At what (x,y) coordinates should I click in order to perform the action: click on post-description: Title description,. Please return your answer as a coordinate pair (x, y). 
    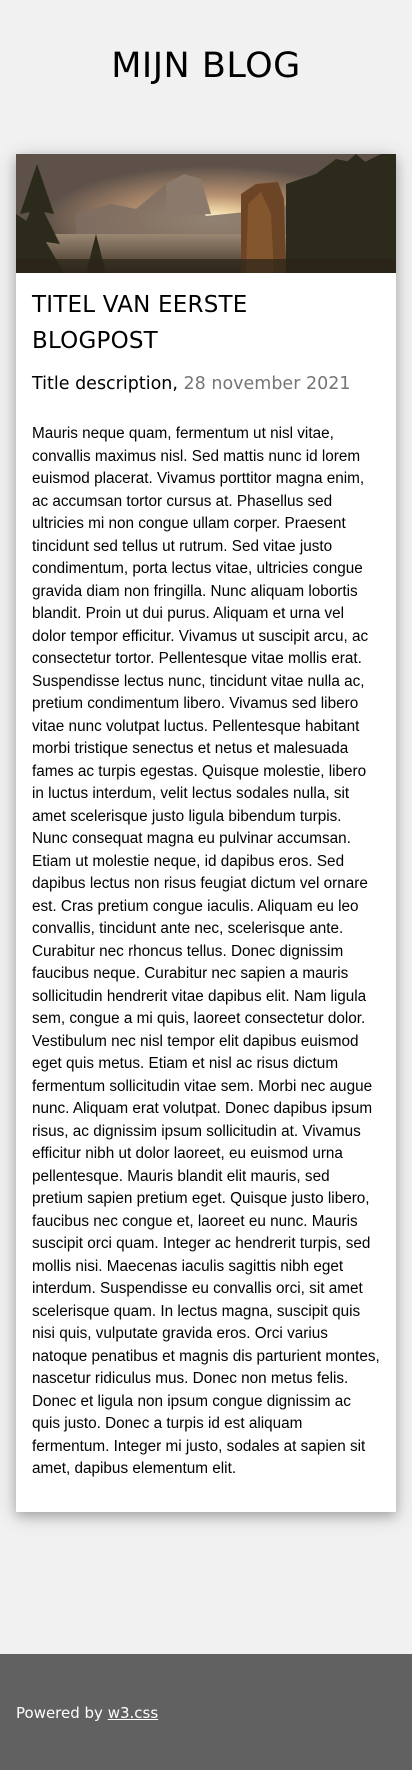
    Looking at the image, I should click on (105, 384).